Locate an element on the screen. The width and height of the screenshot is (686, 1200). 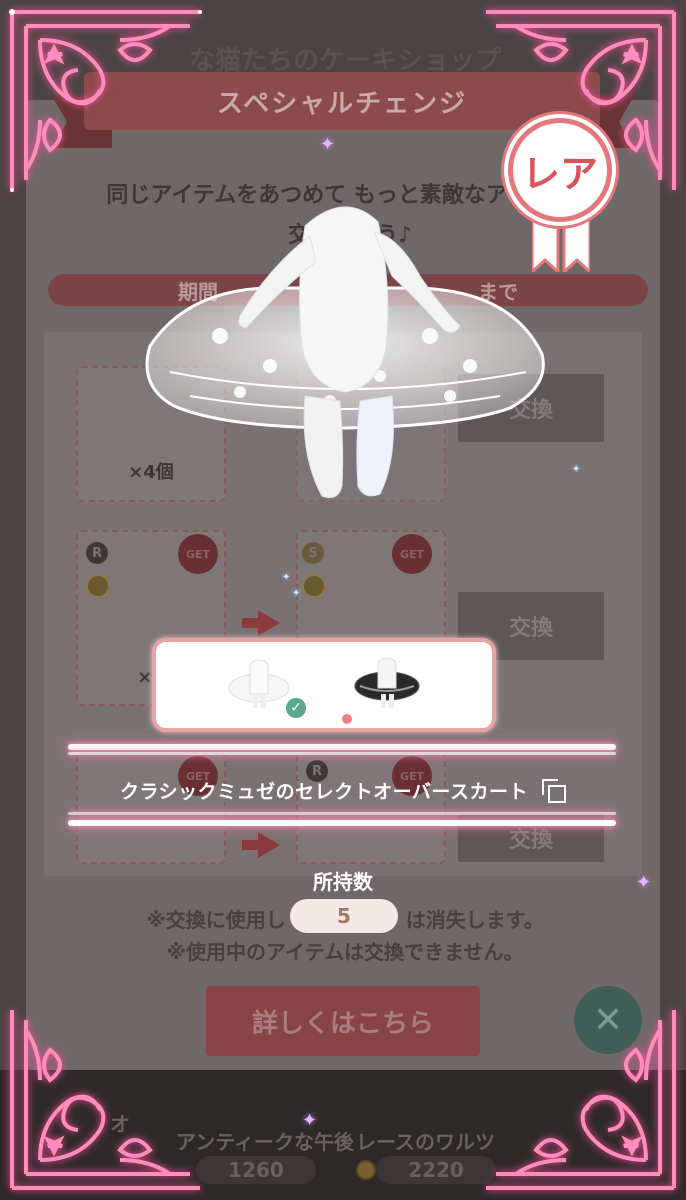
shop-item-label: レースのワルツ is located at coordinates (425, 1142).